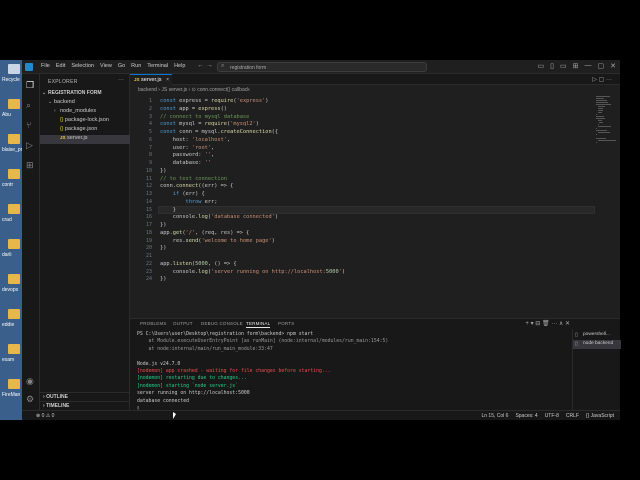 The image size is (640, 480). I want to click on code-line: host: 'localhost',, so click(195, 140).